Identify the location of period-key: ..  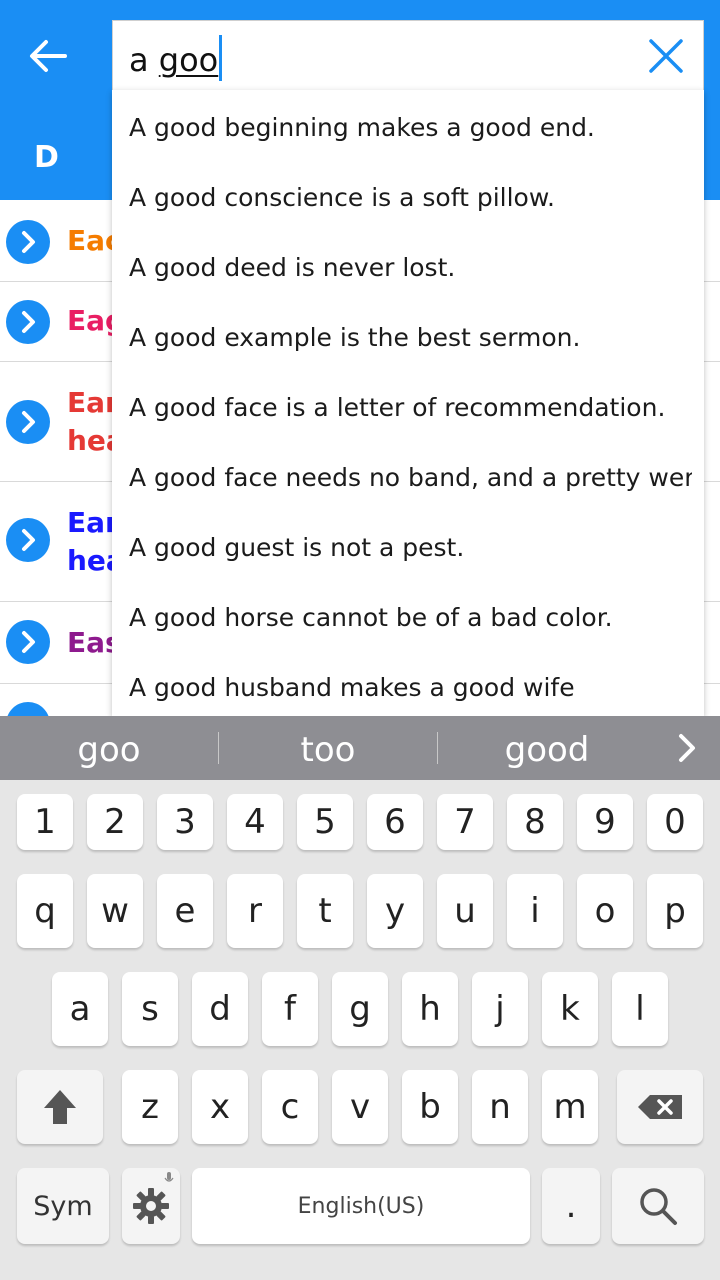
(571, 1206).